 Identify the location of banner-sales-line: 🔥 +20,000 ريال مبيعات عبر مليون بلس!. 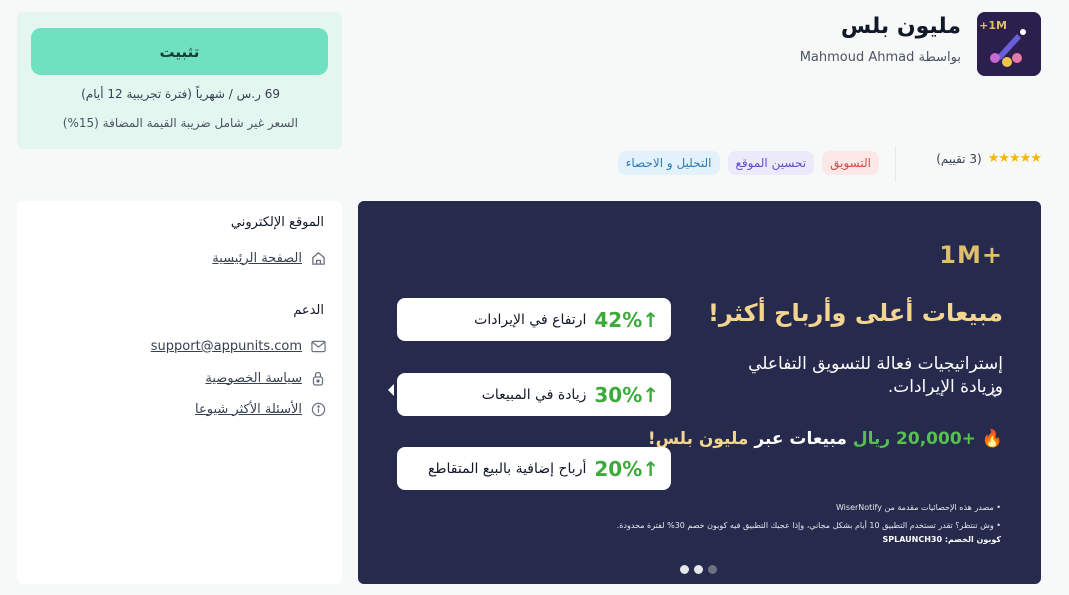
(825, 439).